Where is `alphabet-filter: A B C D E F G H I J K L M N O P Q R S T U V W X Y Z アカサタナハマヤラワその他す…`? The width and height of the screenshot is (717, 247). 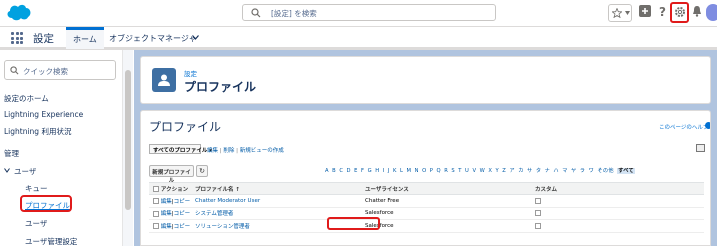
alphabet-filter: A B C D E F G H I J K L M N O P Q R S T U V W X Y Z アカサタナハマヤラワその他す… is located at coordinates (481, 170).